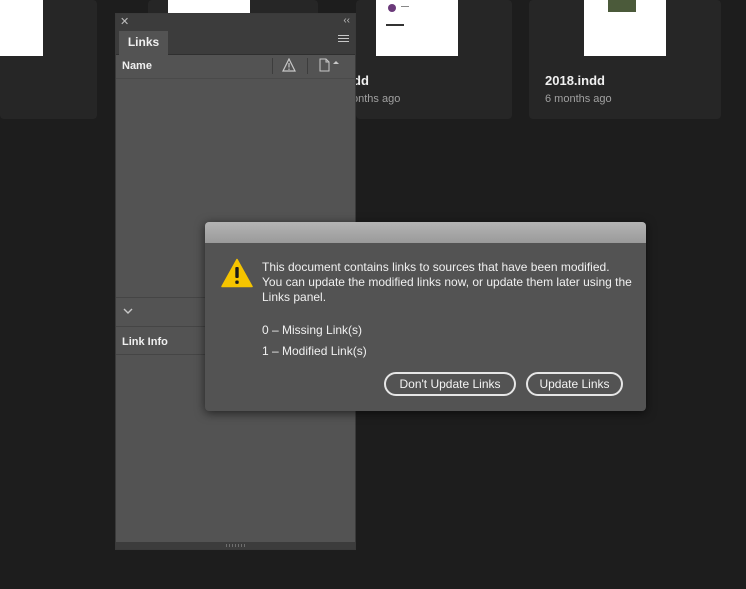  What do you see at coordinates (625, 59) in the screenshot?
I see `document-card: 2018.indd 6 months ago` at bounding box center [625, 59].